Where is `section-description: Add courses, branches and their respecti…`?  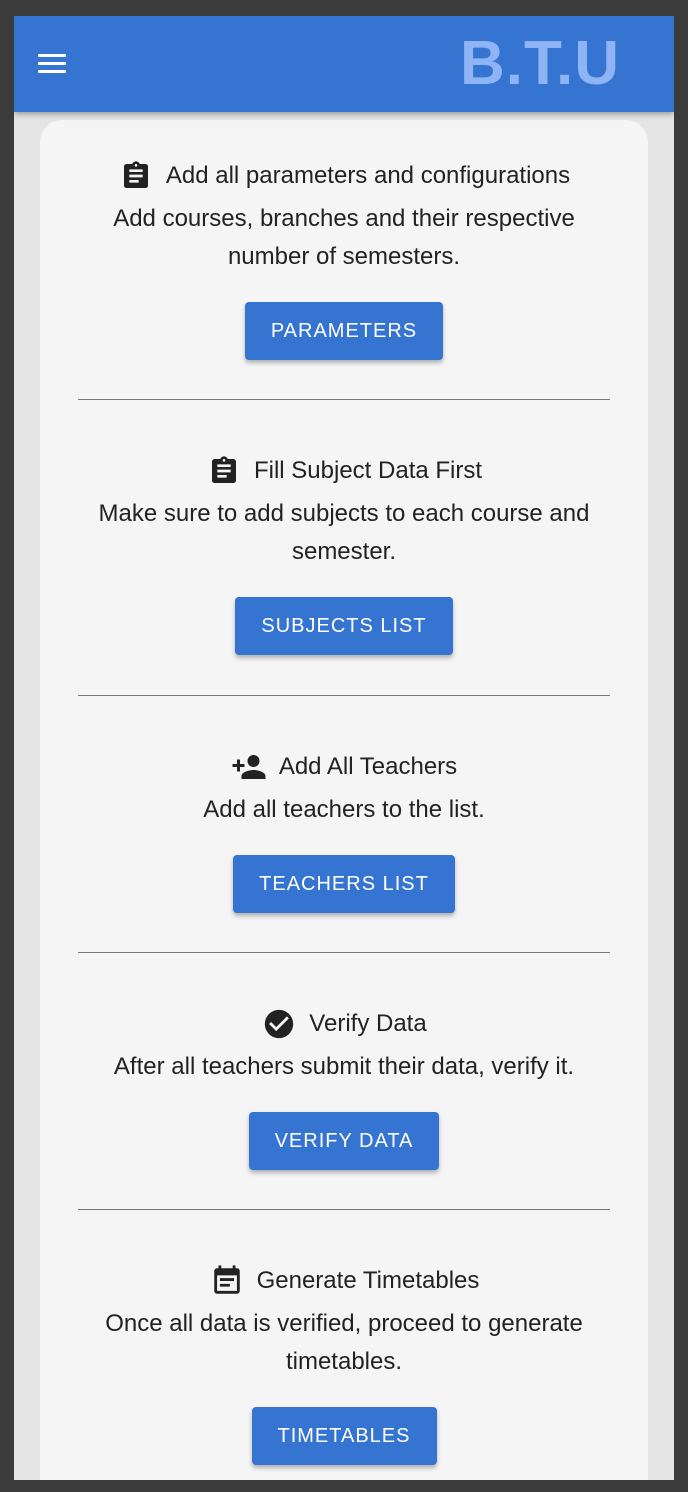
section-description: Add courses, branches and their respecti… is located at coordinates (344, 237).